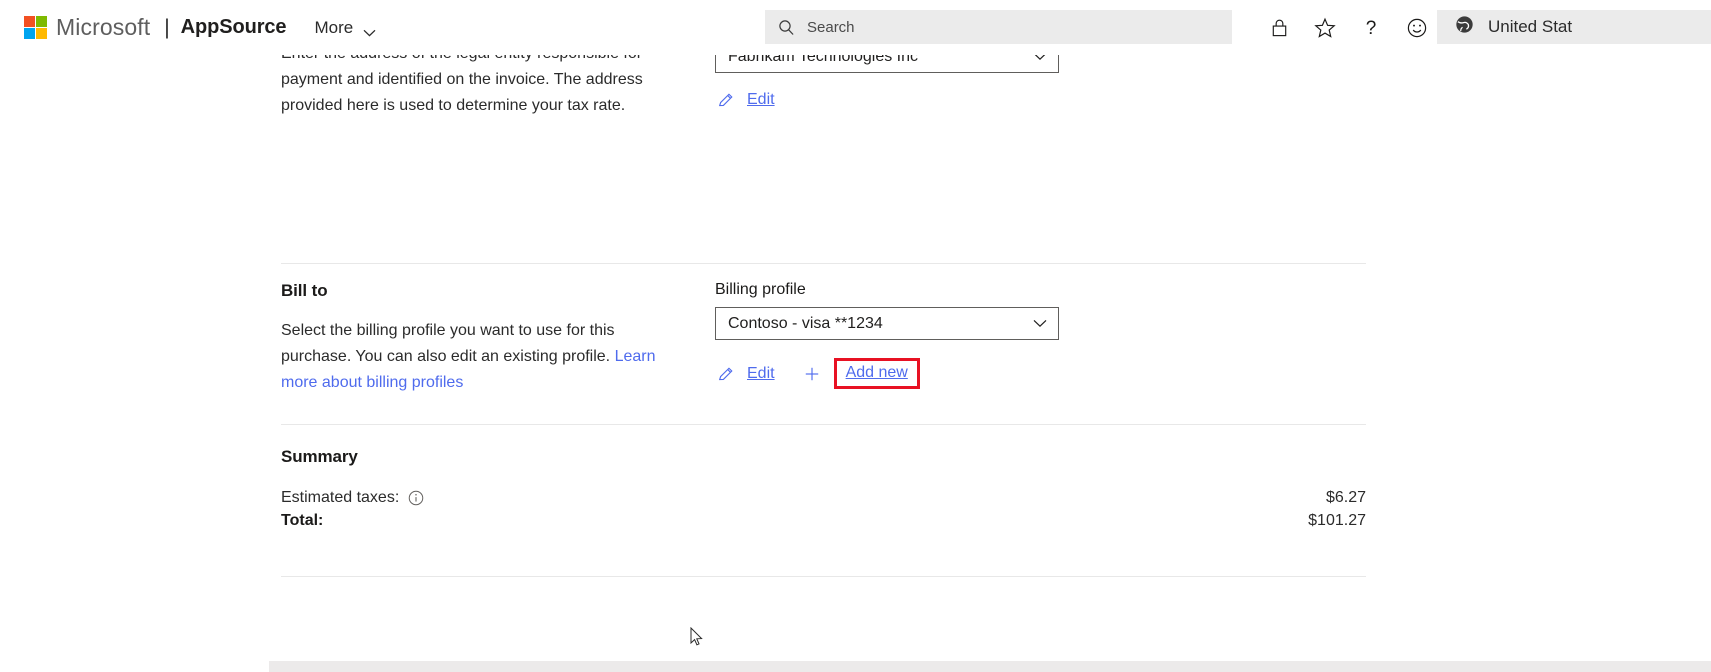  Describe the element at coordinates (805, 323) in the screenshot. I see `billing-profile-select-value: Contoso - visa **1234` at that location.